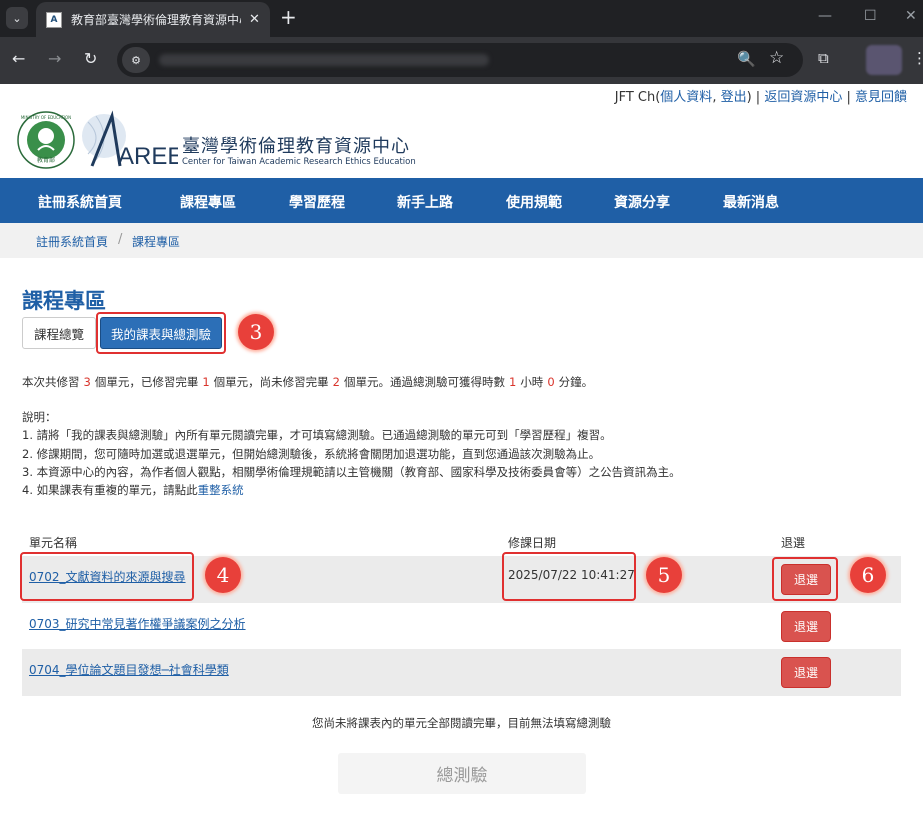 This screenshot has width=923, height=832. What do you see at coordinates (746, 59) in the screenshot?
I see `zoom-icon: 🔍` at bounding box center [746, 59].